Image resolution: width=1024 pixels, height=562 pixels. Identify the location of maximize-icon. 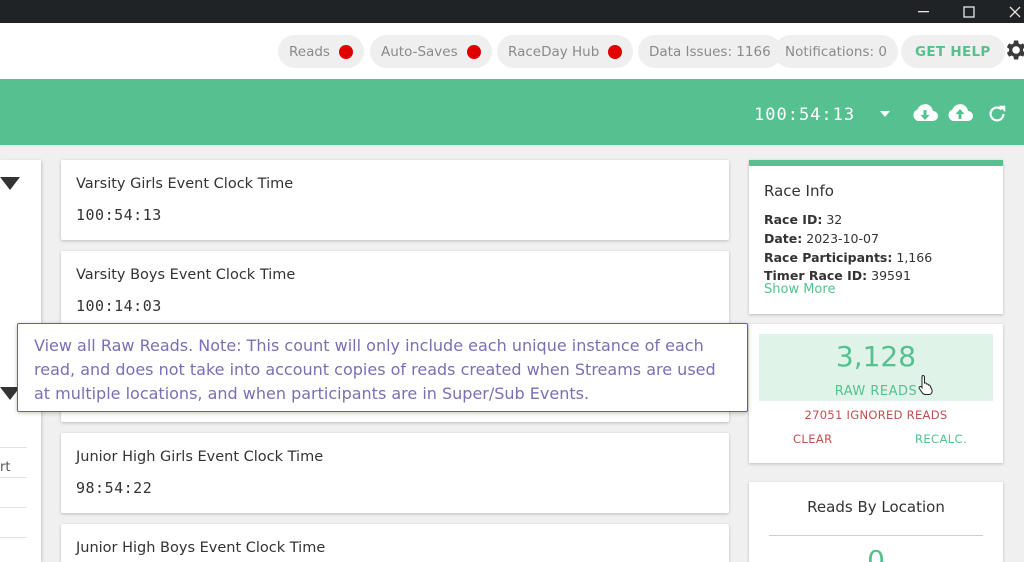
(969, 11).